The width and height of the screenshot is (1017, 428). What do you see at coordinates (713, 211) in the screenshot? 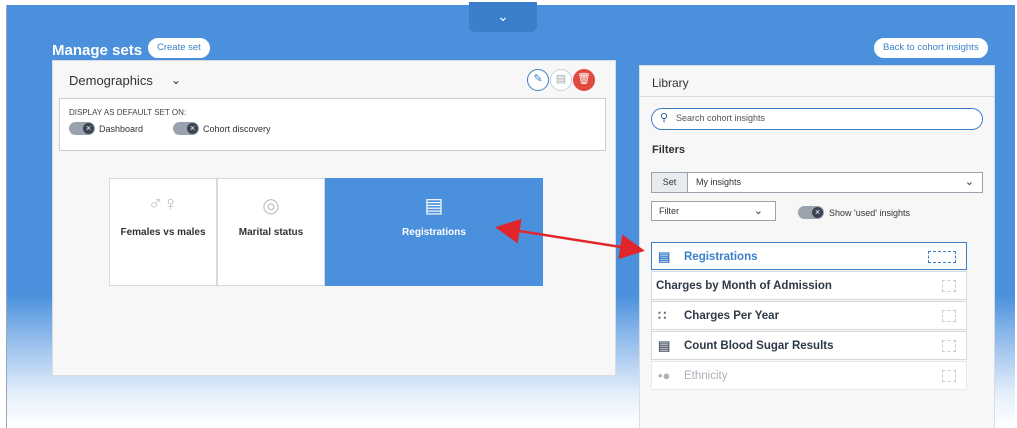
I see `filter-select: Filter ⌄` at bounding box center [713, 211].